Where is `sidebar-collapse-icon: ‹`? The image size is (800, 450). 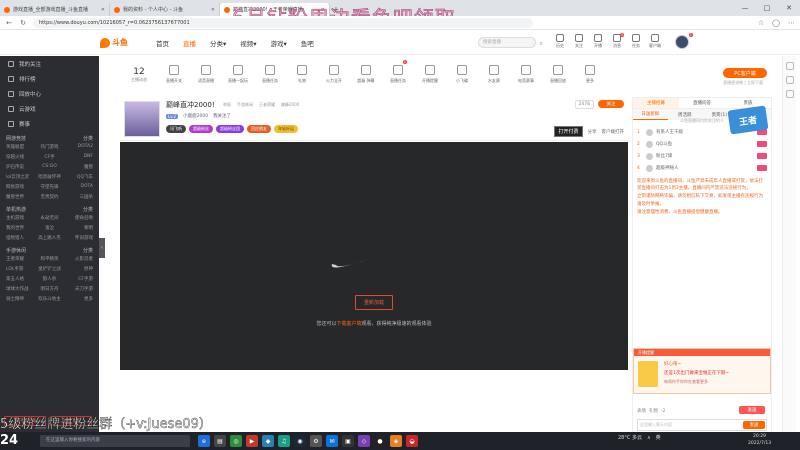 sidebar-collapse-icon: ‹ is located at coordinates (102, 248).